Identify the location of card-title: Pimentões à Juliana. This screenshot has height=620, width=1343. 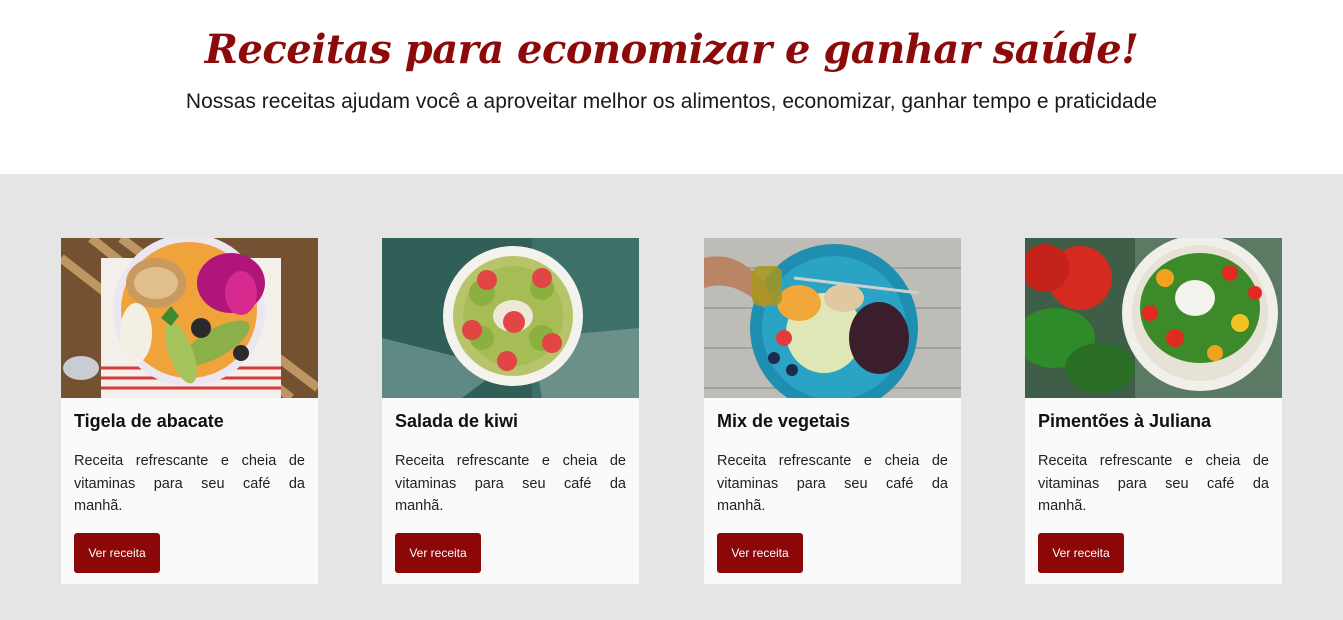
(1125, 421).